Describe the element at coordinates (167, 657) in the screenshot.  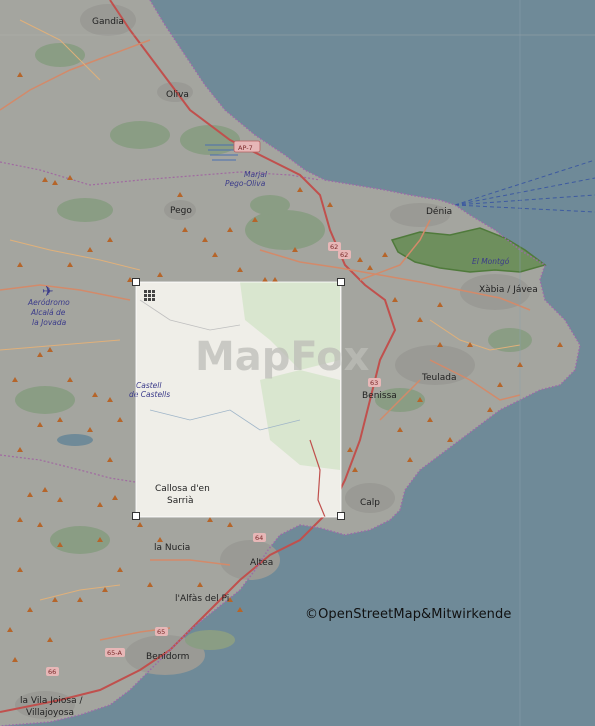
I see `label-benidorm: Benidorm` at that location.